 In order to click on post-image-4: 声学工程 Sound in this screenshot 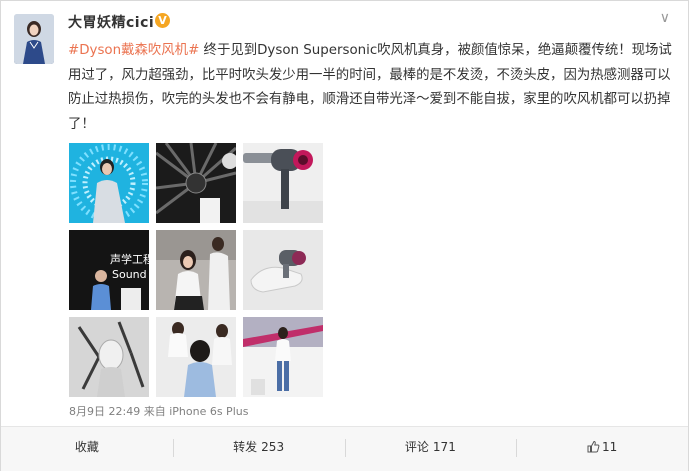, I will do `click(109, 270)`.